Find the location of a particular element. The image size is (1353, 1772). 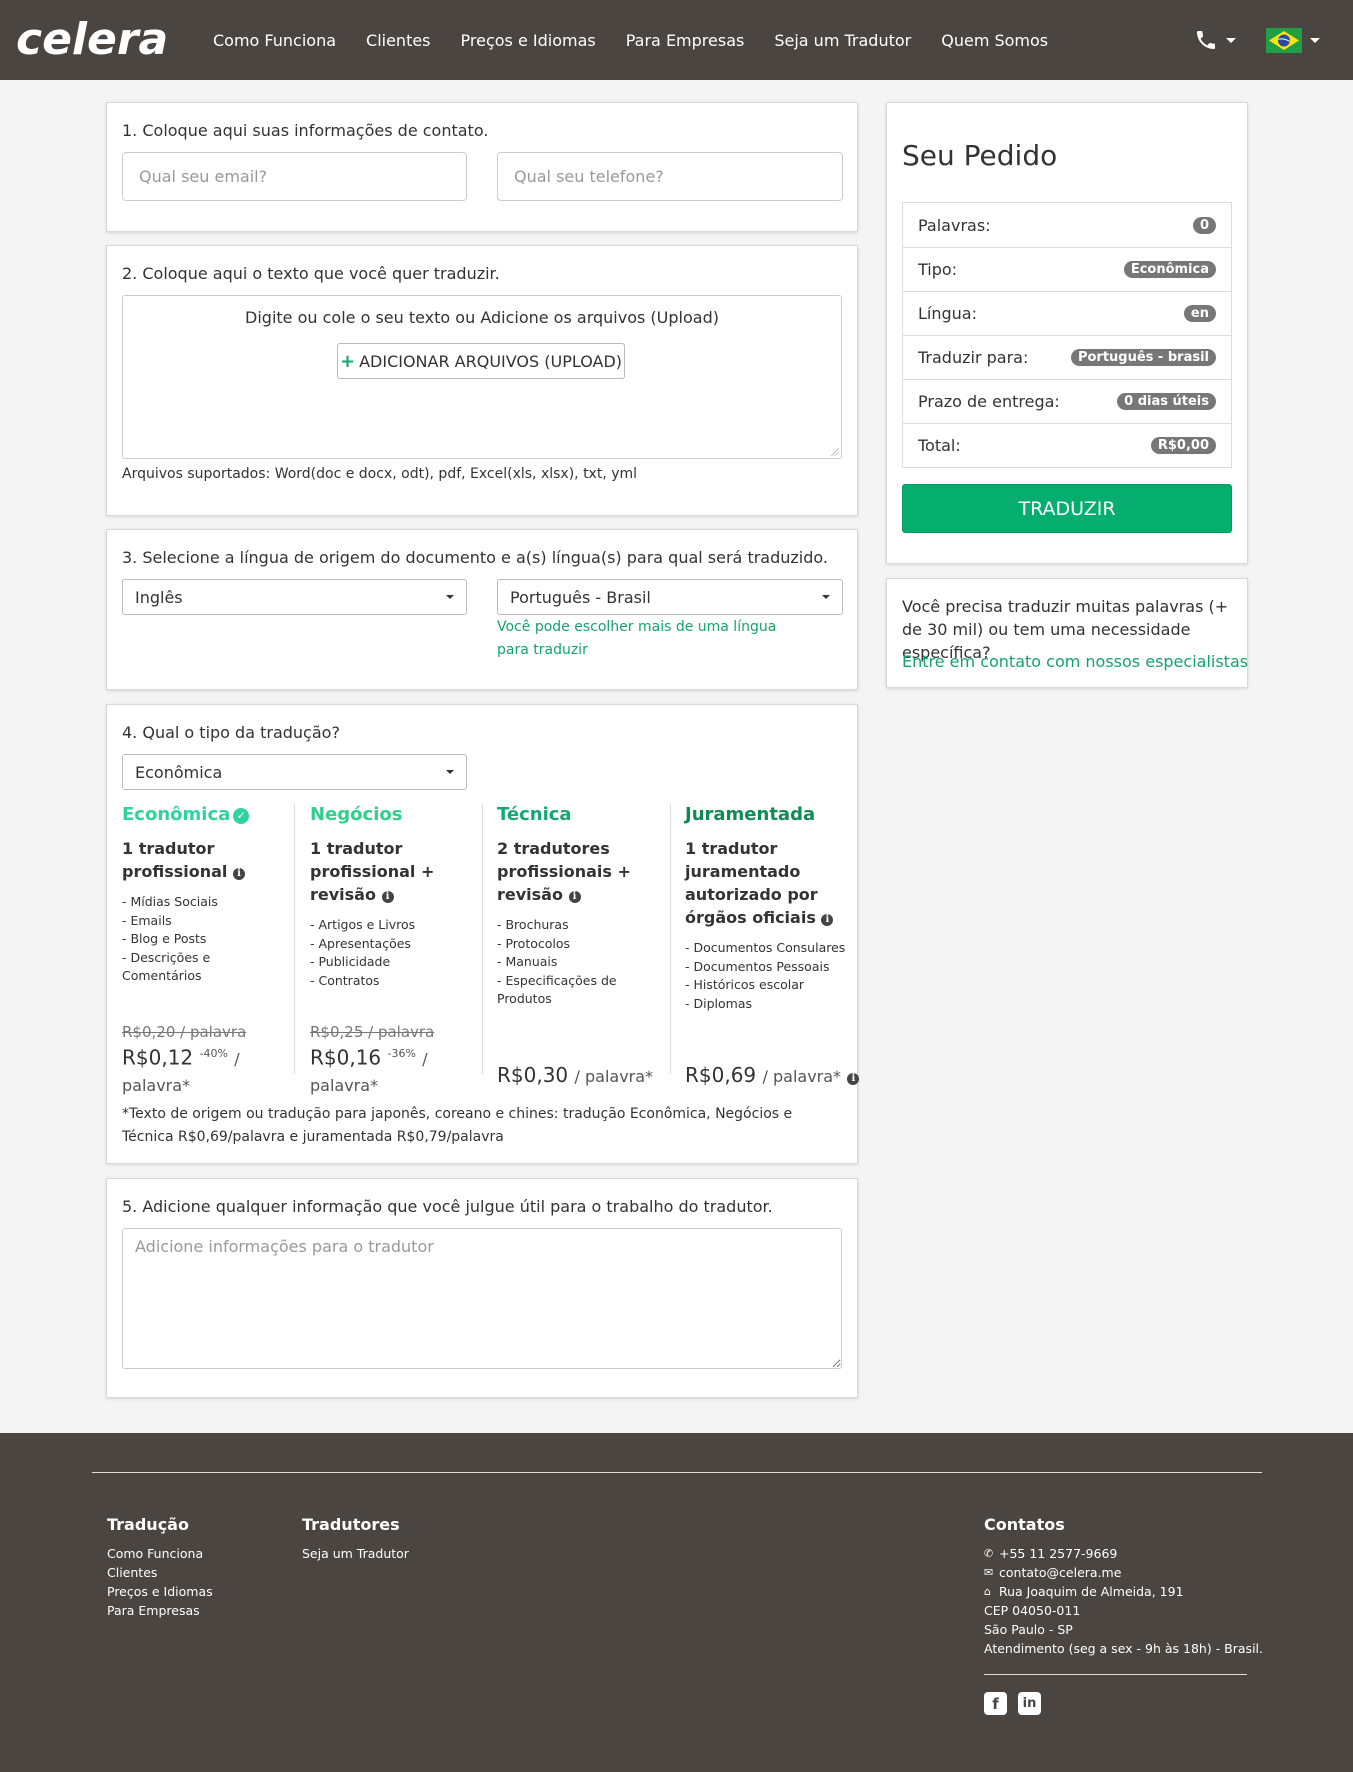

list-item: Documentos Pessoais is located at coordinates (767, 967).